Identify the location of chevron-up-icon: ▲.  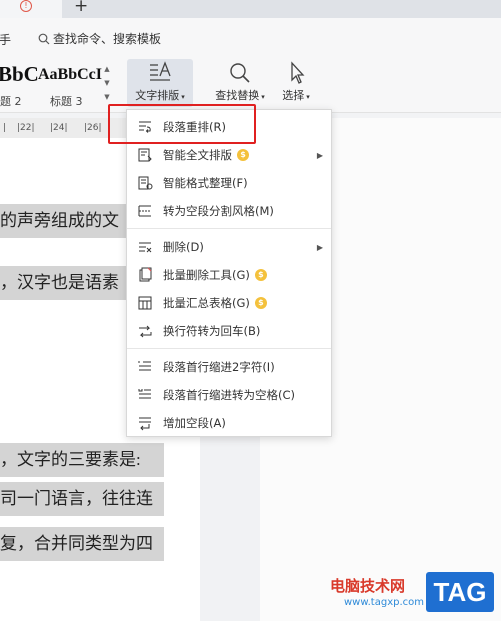
(107, 69).